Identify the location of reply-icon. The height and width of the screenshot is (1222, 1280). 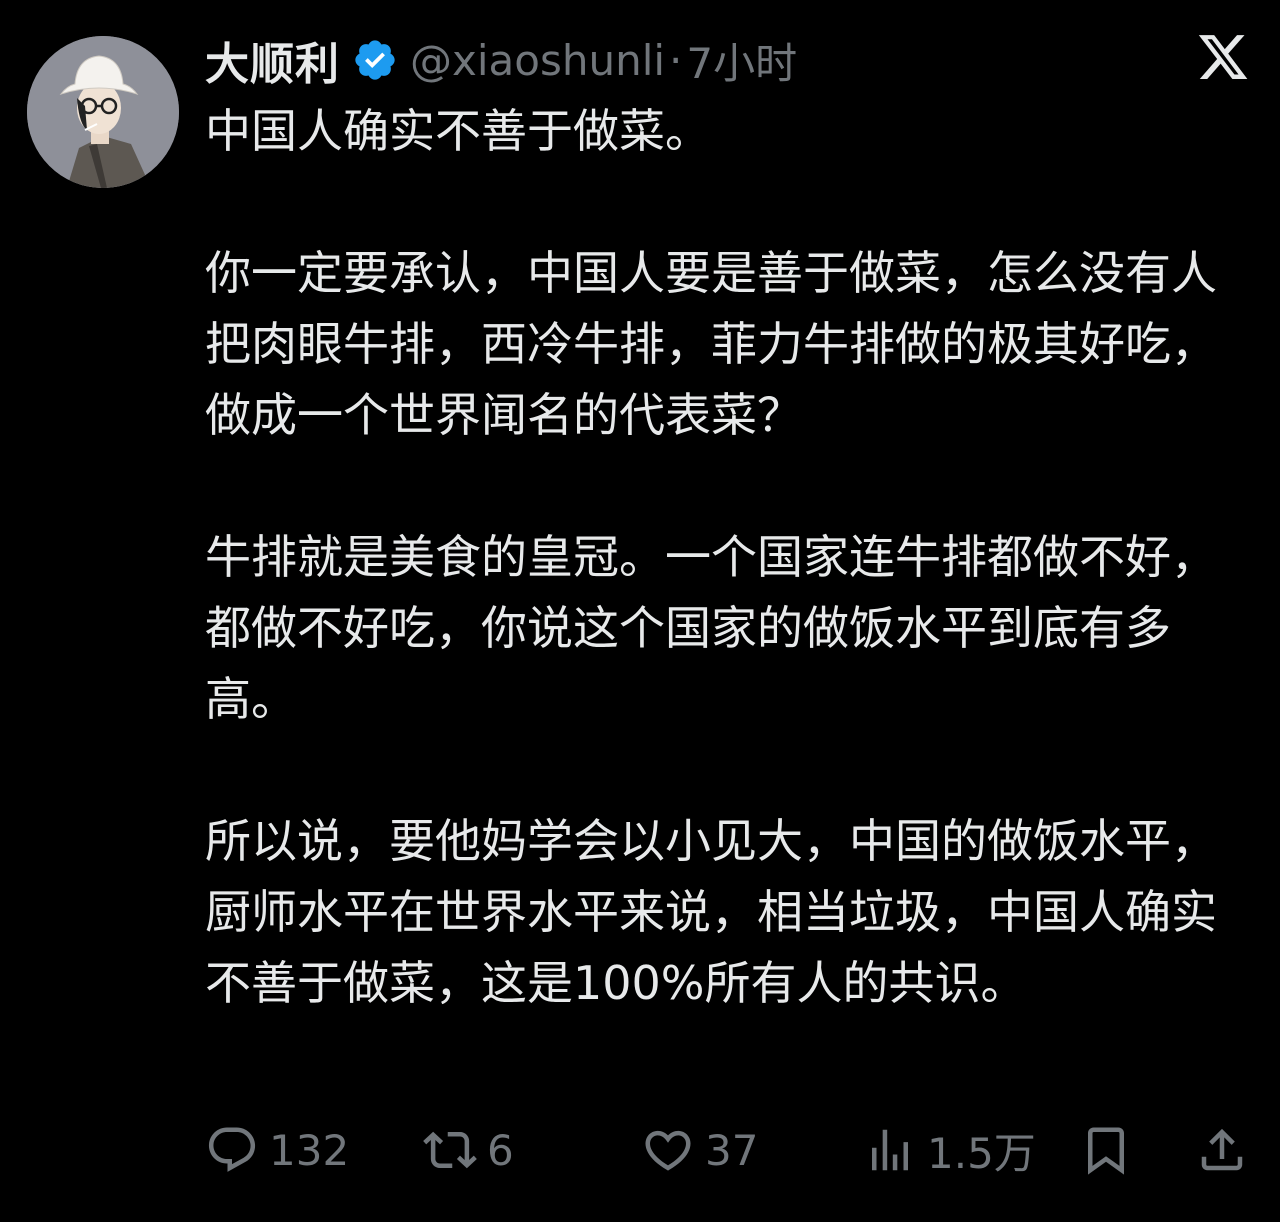
(232, 1150).